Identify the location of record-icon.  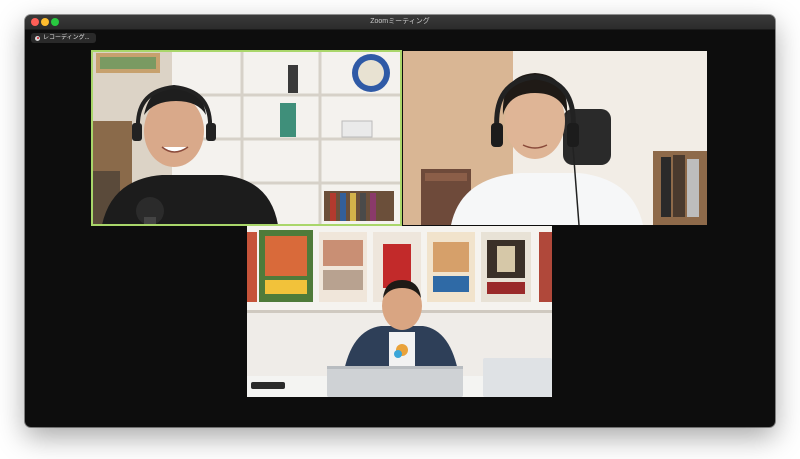
(37, 38).